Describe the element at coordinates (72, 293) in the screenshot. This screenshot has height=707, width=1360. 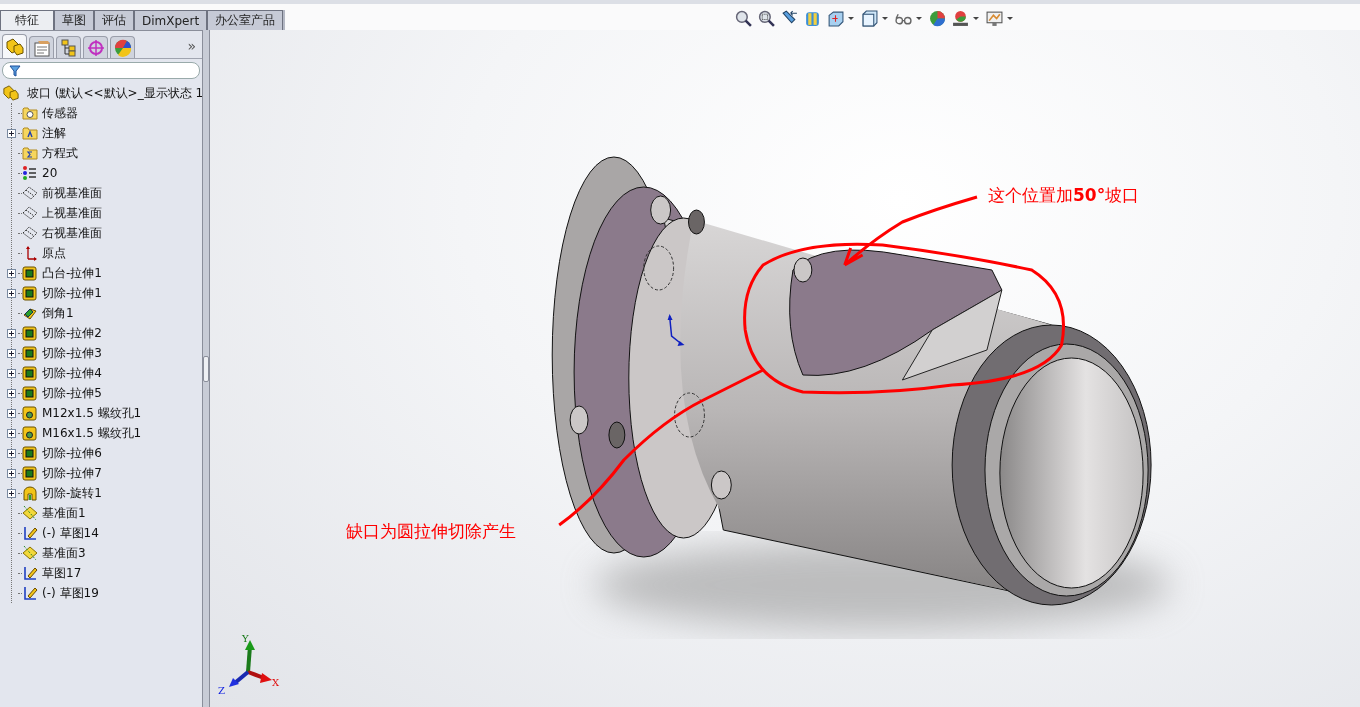
I see `tree-item: 切除-拉伸1` at that location.